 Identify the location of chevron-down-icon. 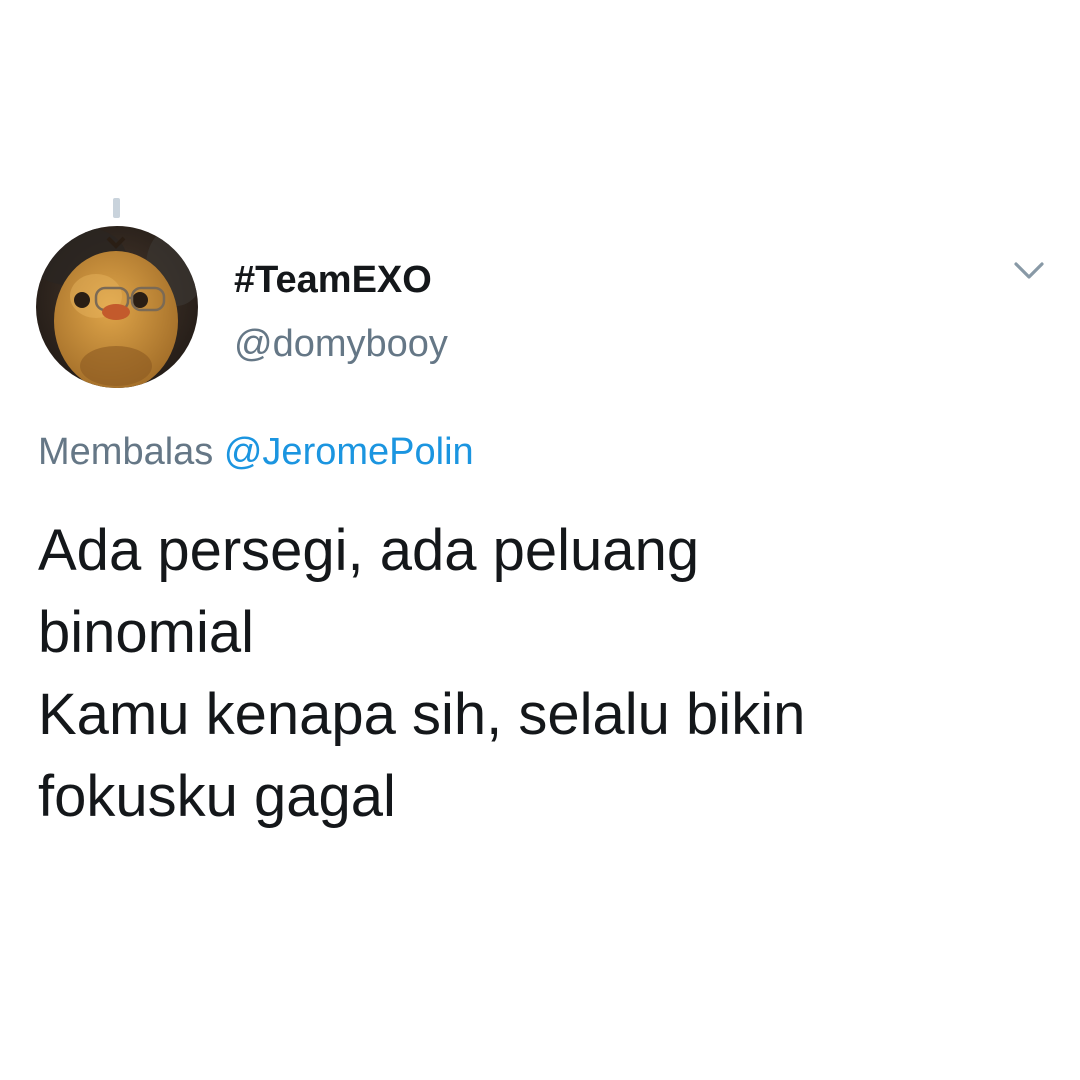
(1029, 270).